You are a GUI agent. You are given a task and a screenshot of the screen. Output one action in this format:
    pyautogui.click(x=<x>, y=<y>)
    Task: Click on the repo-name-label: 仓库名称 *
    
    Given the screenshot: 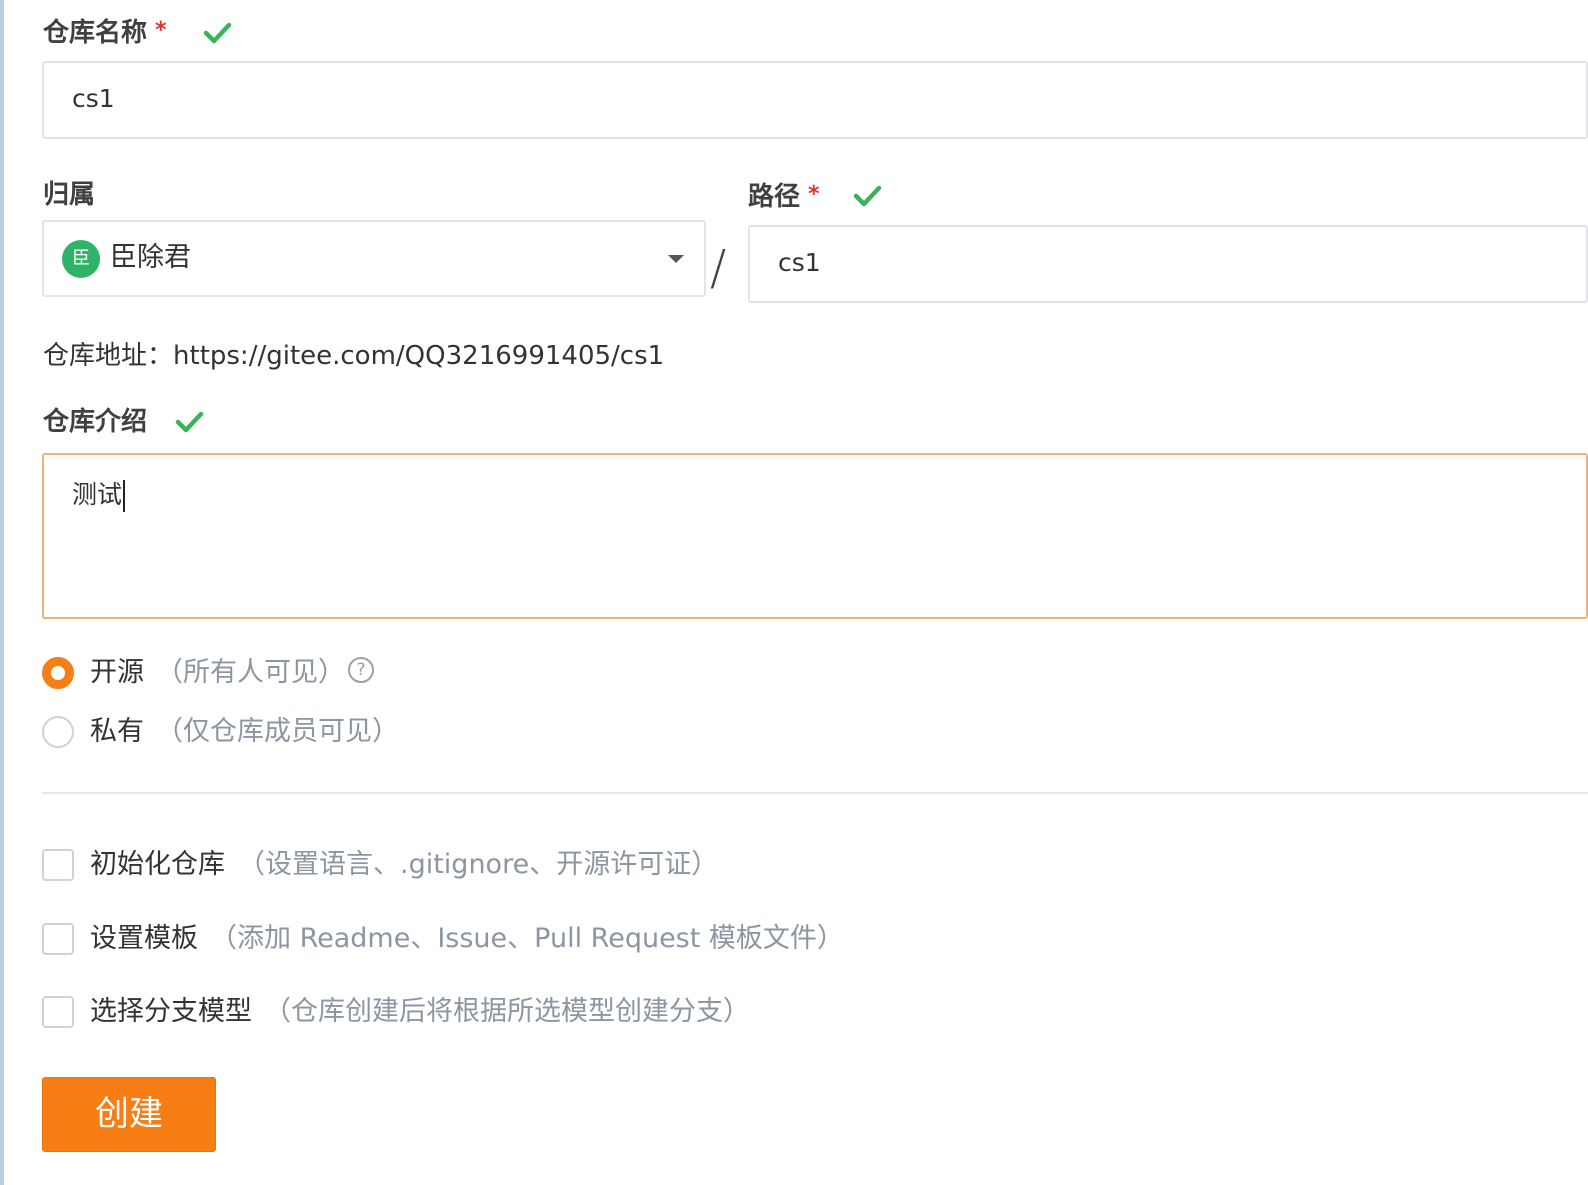 What is the action you would take?
    pyautogui.click(x=105, y=33)
    